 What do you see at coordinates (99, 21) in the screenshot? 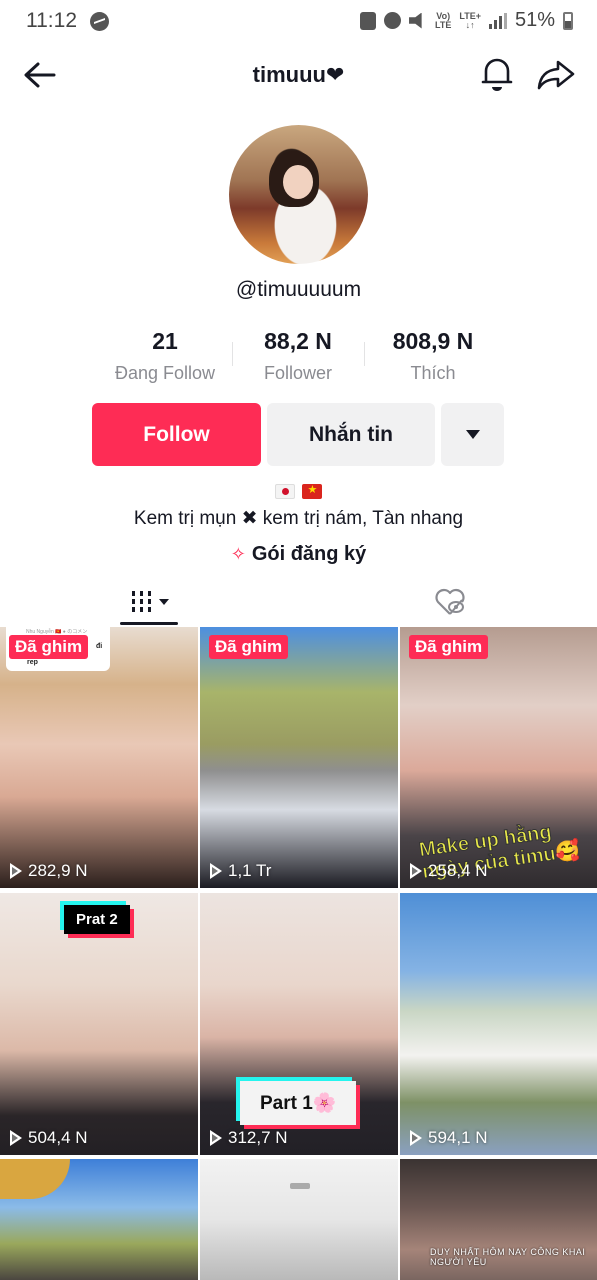
I see `messenger-icon` at bounding box center [99, 21].